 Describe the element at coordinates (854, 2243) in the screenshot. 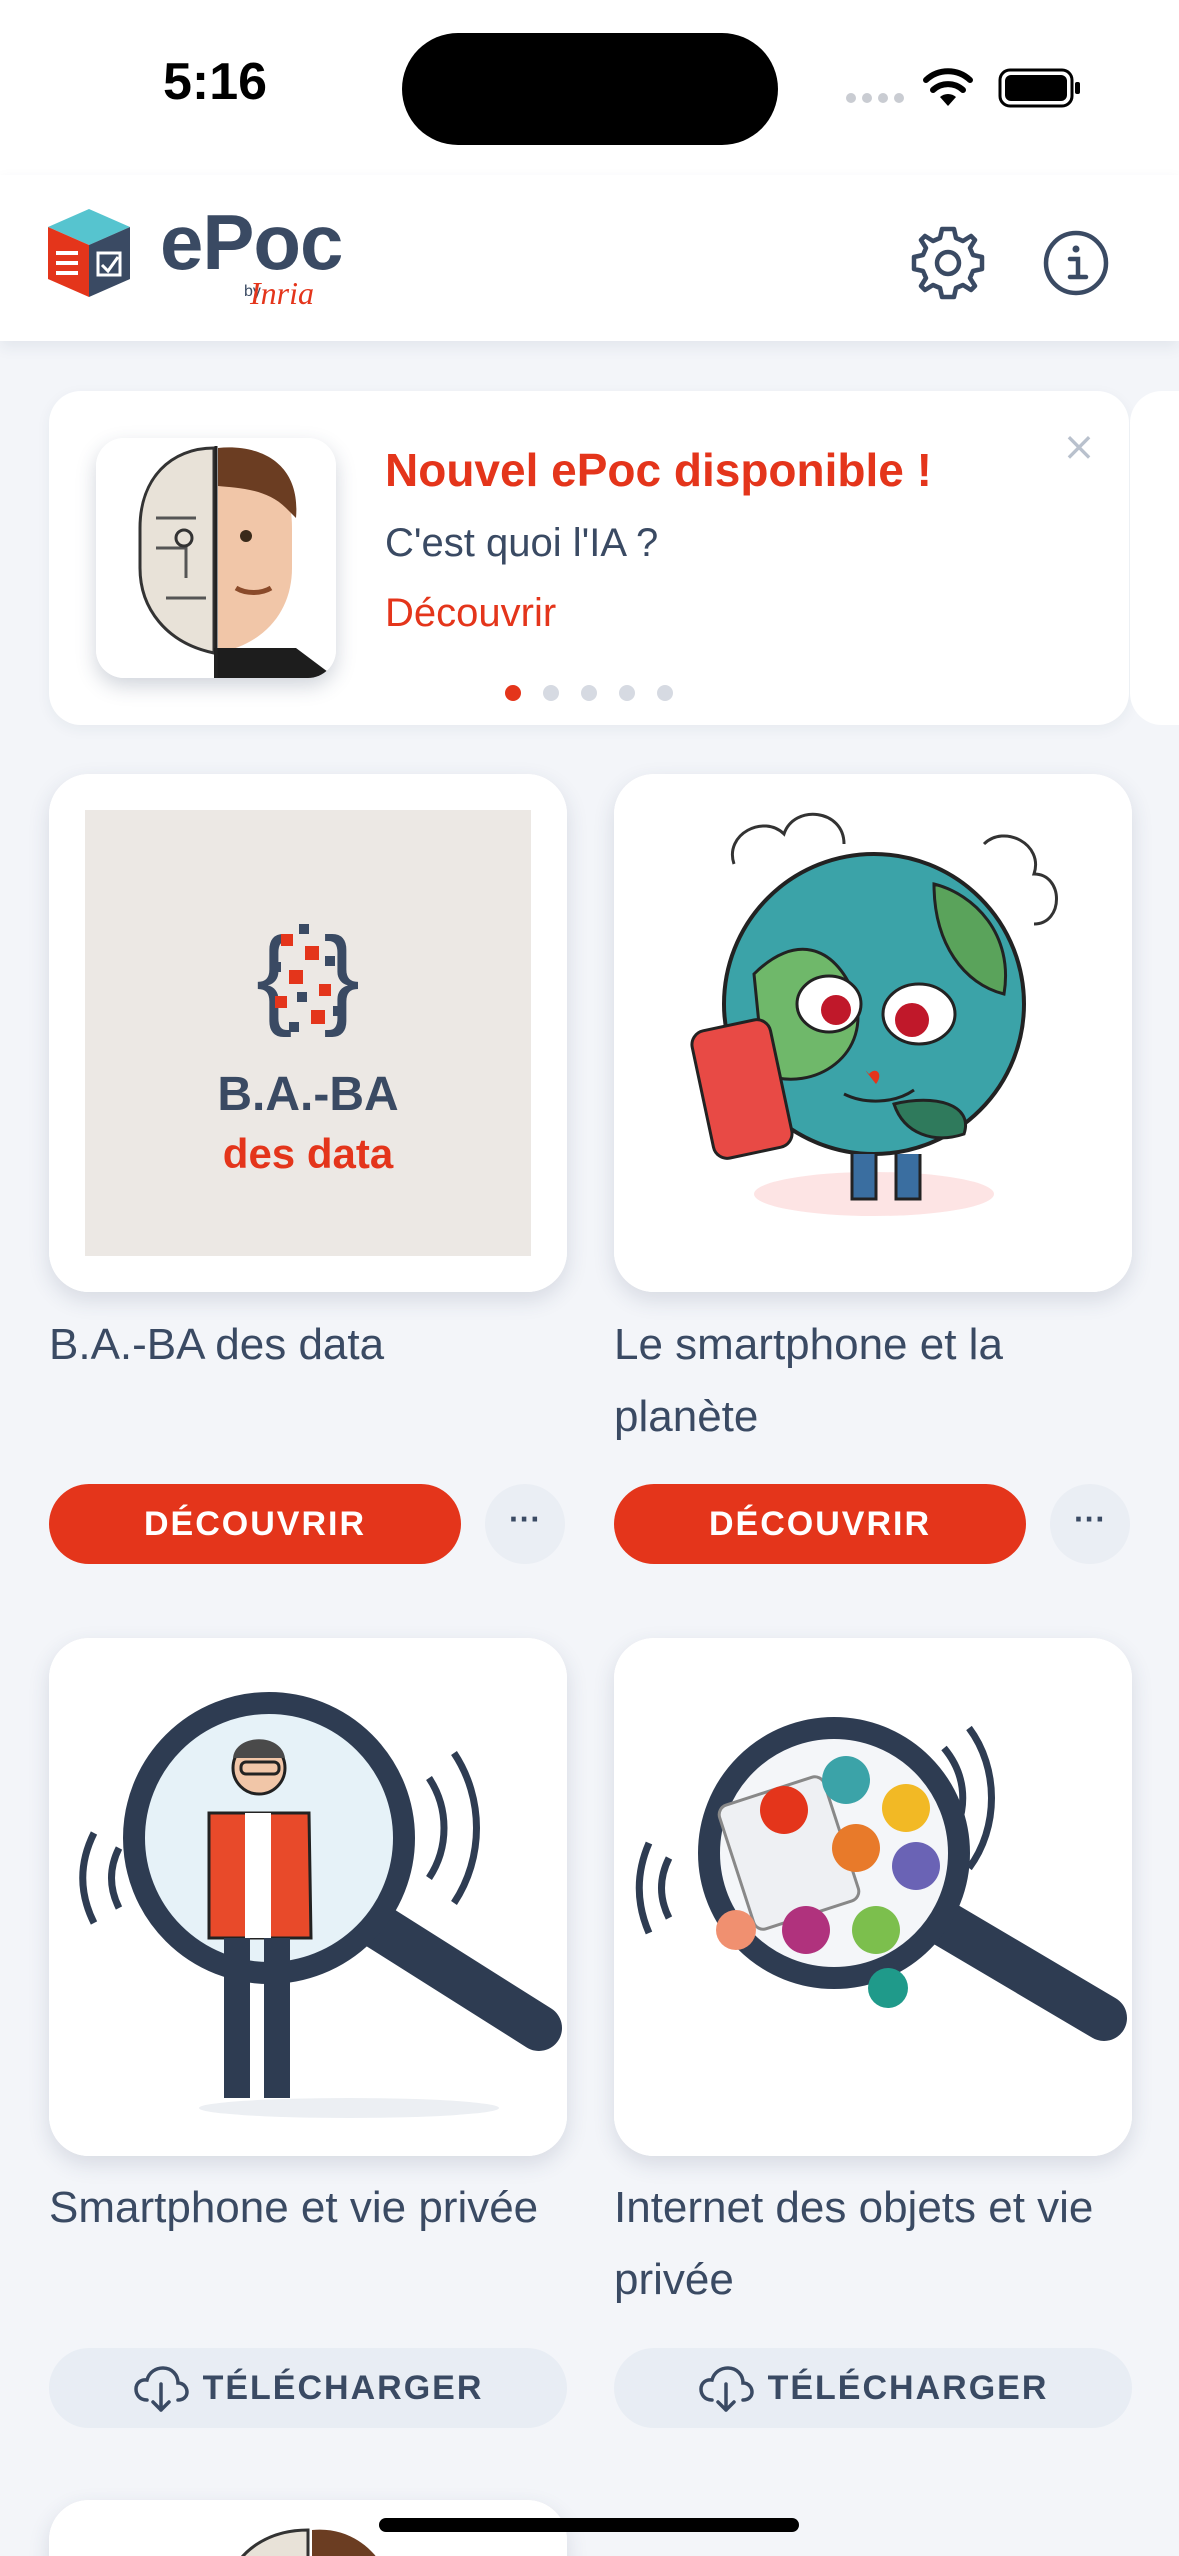

I see `course-title: Internet des objets et vie privée` at that location.